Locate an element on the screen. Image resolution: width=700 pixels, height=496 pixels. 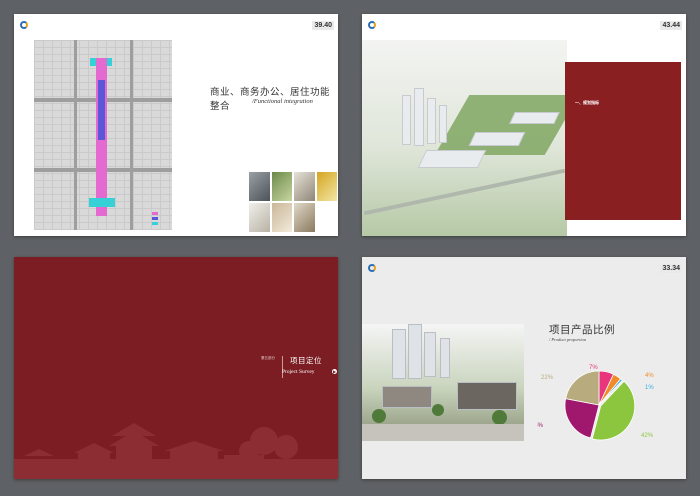
cover-title-en: Project Survey is located at coordinates (298, 372).